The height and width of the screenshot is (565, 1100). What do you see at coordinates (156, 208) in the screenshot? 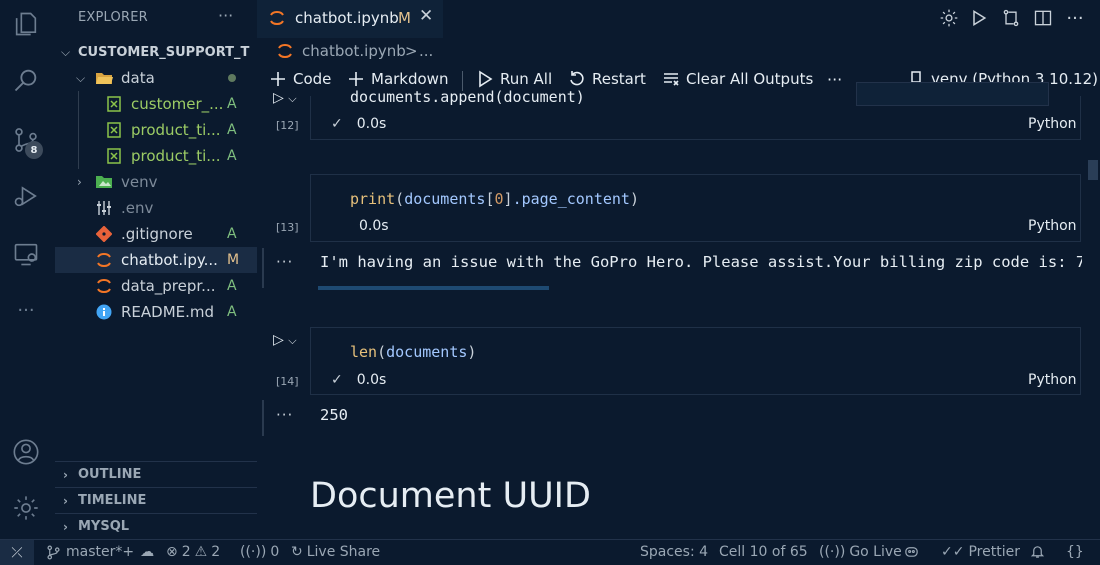
I see `tree-item-file: .env` at bounding box center [156, 208].